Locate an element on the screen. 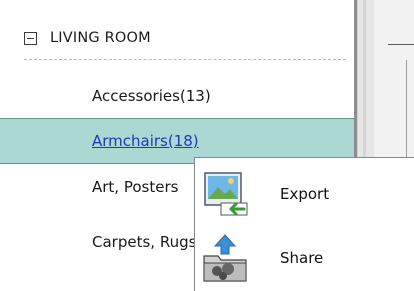 The image size is (414, 291). menu-item-export: Export is located at coordinates (304, 194).